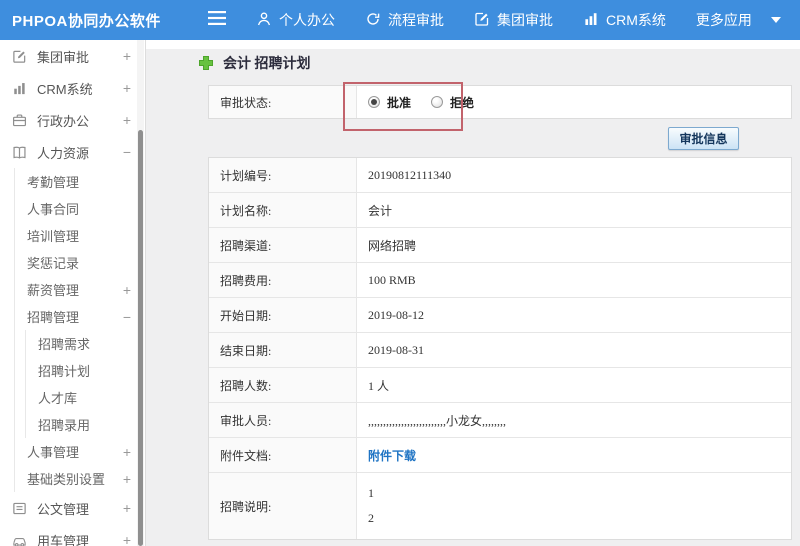 This screenshot has width=800, height=546. I want to click on form-row: 开始日期: 2019-08-12, so click(500, 315).